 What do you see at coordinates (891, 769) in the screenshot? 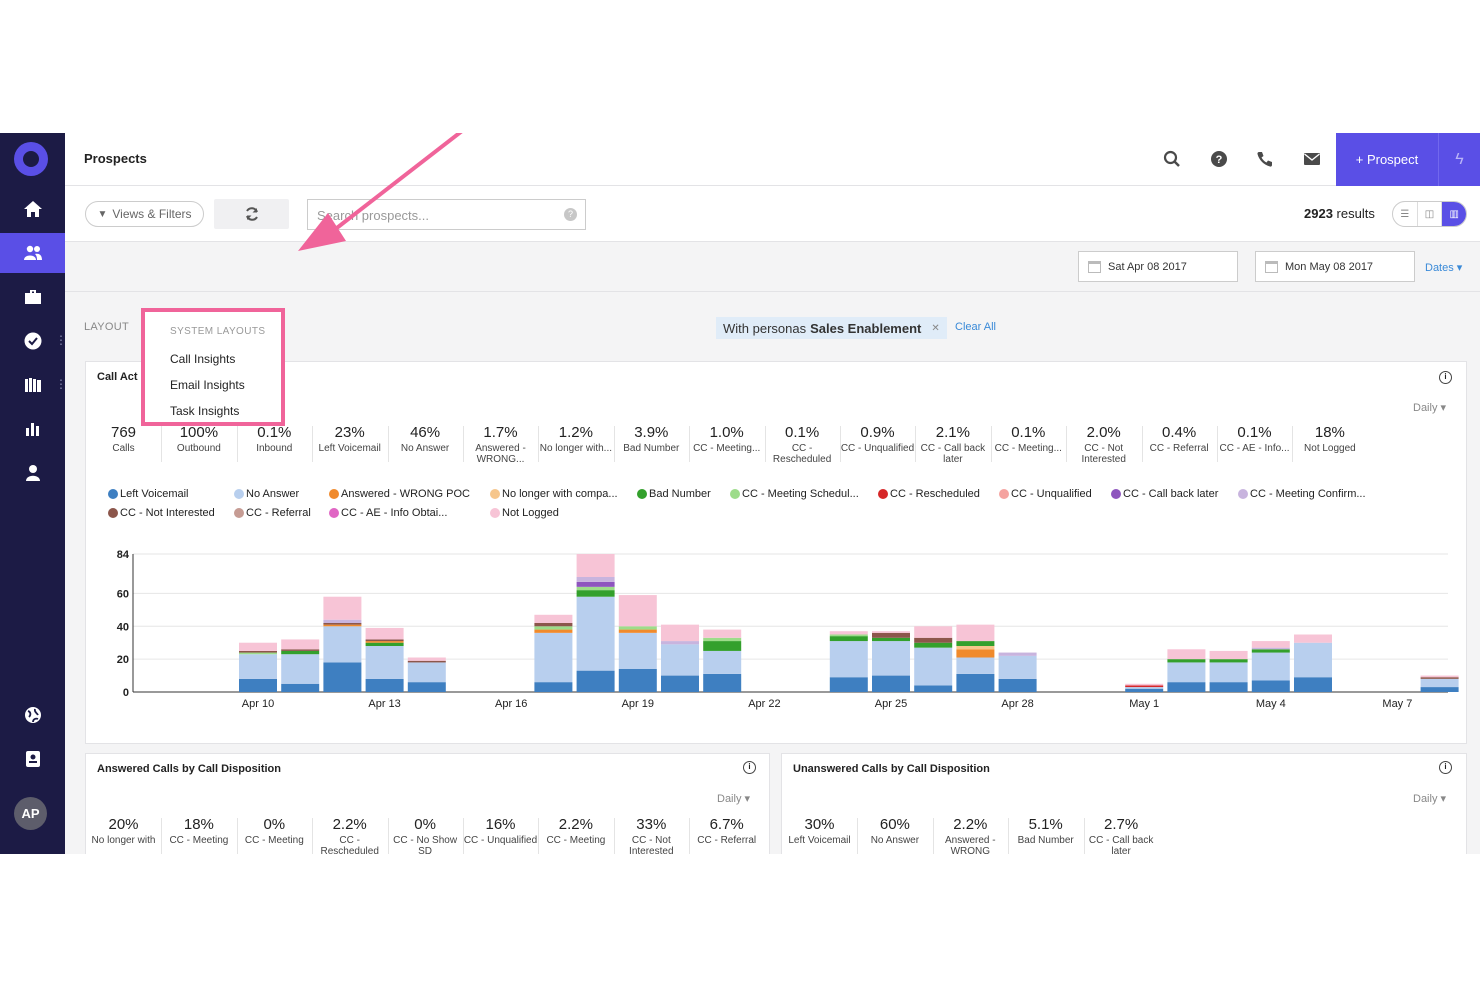
I see `card-title: Unanswered Calls by Call Disposition` at bounding box center [891, 769].